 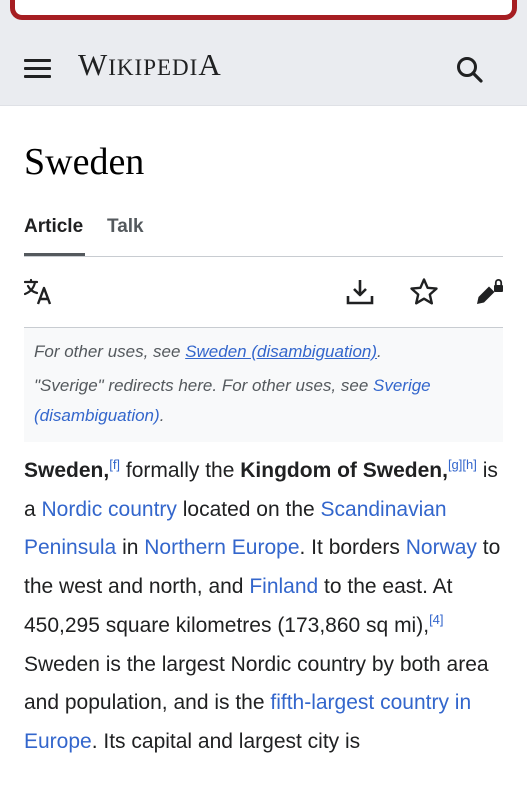 What do you see at coordinates (125, 227) in the screenshot?
I see `tab-talk: Talk` at bounding box center [125, 227].